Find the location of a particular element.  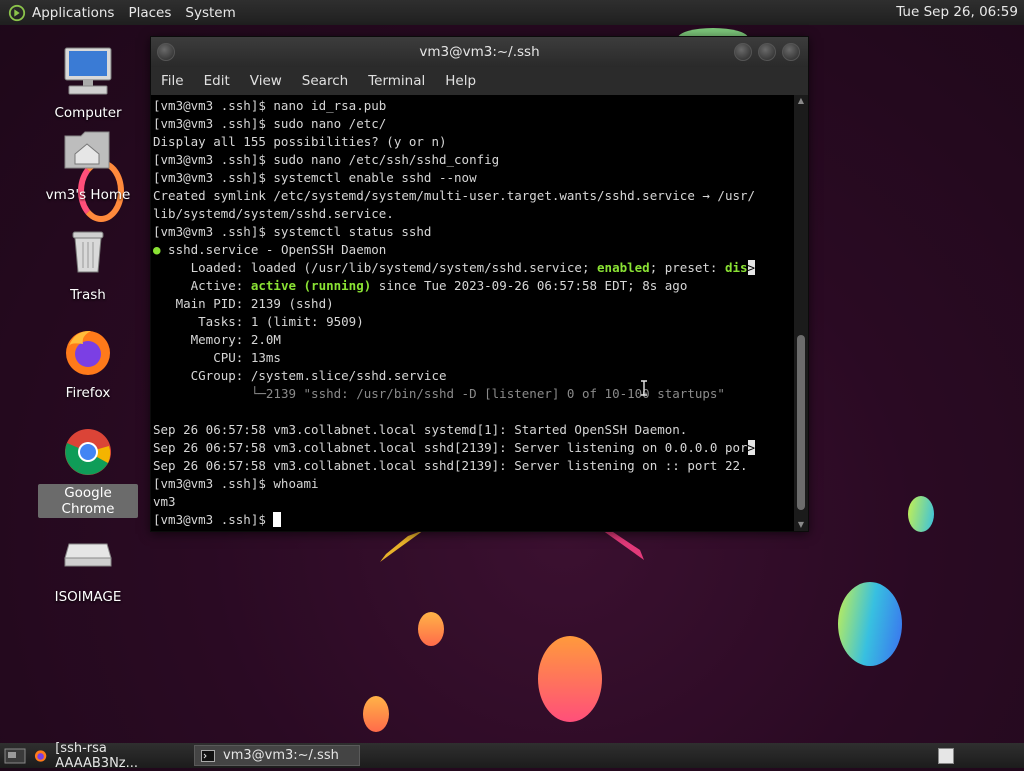

desktop-icon-trash: Trash is located at coordinates (88, 266).